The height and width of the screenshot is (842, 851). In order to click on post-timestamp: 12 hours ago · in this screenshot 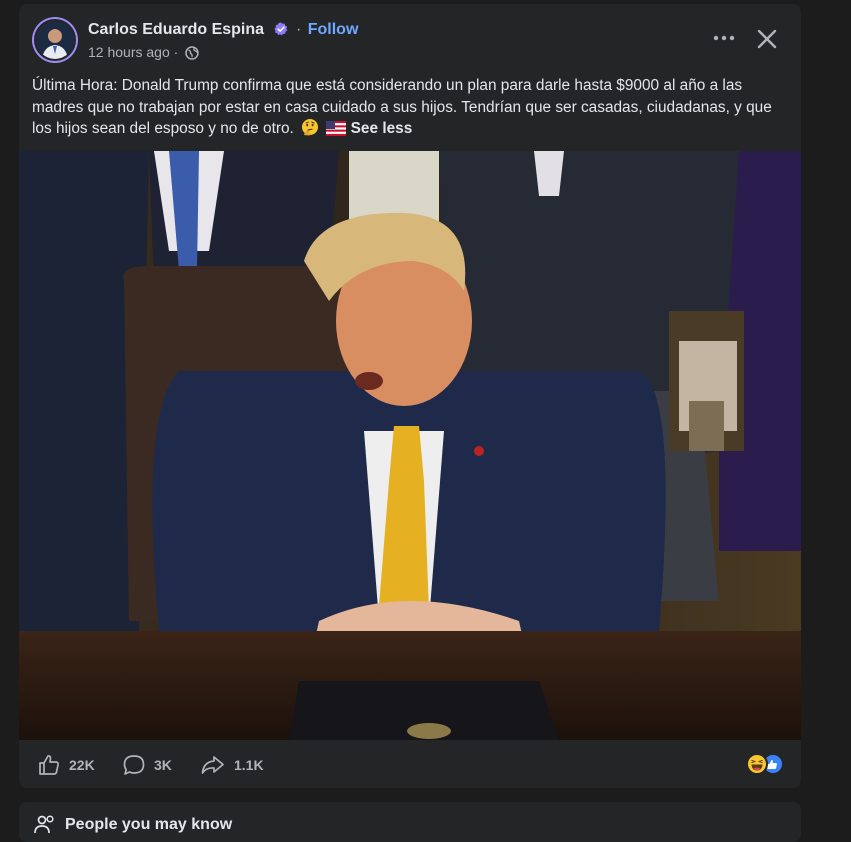, I will do `click(133, 52)`.